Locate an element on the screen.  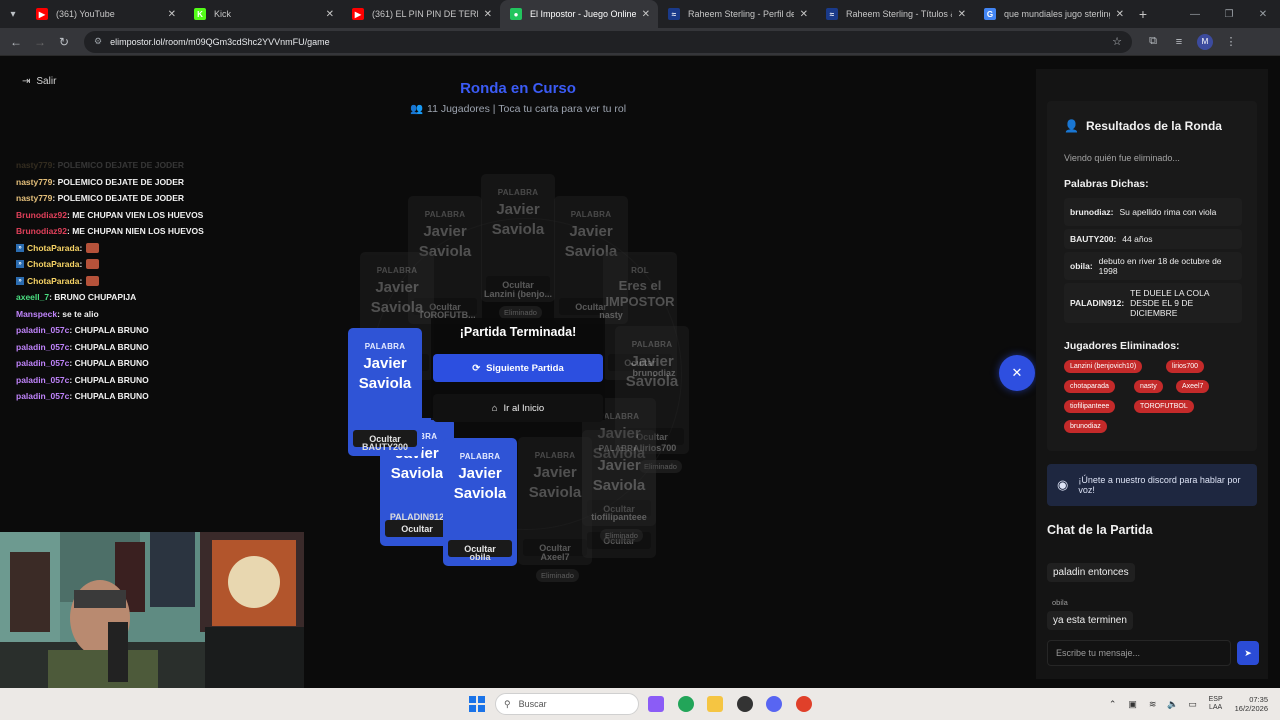
reading-list-icon: ≡ is located at coordinates (1179, 42).